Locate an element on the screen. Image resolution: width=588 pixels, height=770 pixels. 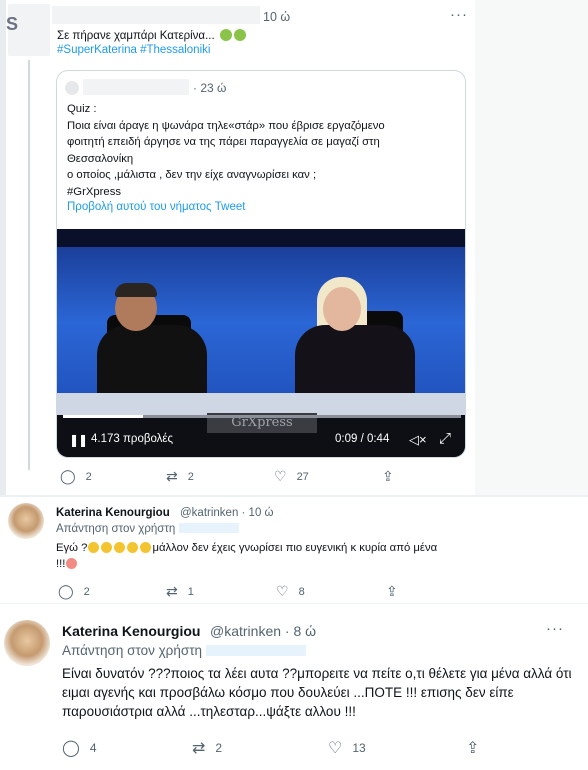
video-desk is located at coordinates (261, 404).